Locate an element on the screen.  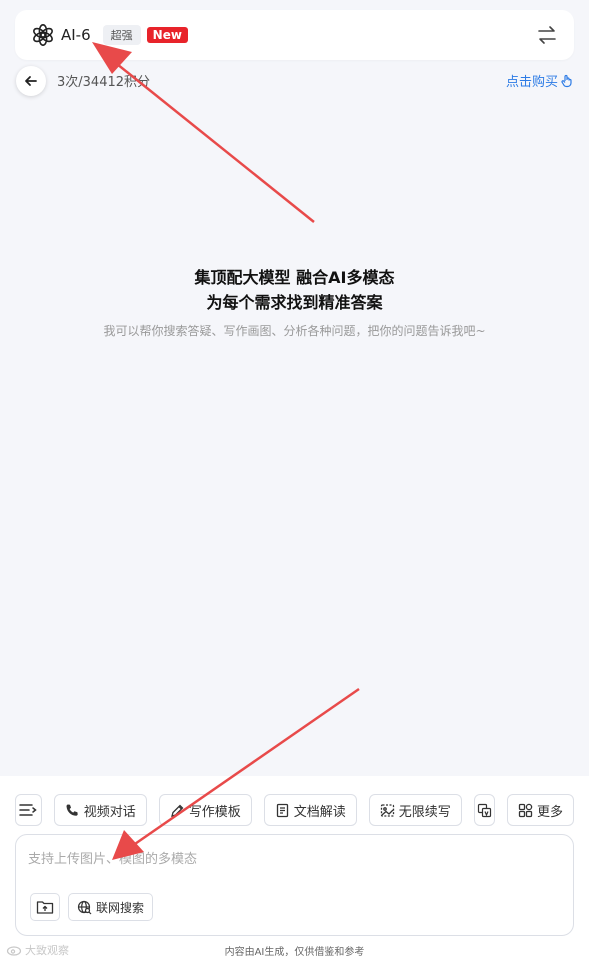
document-read-button: 文档解读 is located at coordinates (310, 810).